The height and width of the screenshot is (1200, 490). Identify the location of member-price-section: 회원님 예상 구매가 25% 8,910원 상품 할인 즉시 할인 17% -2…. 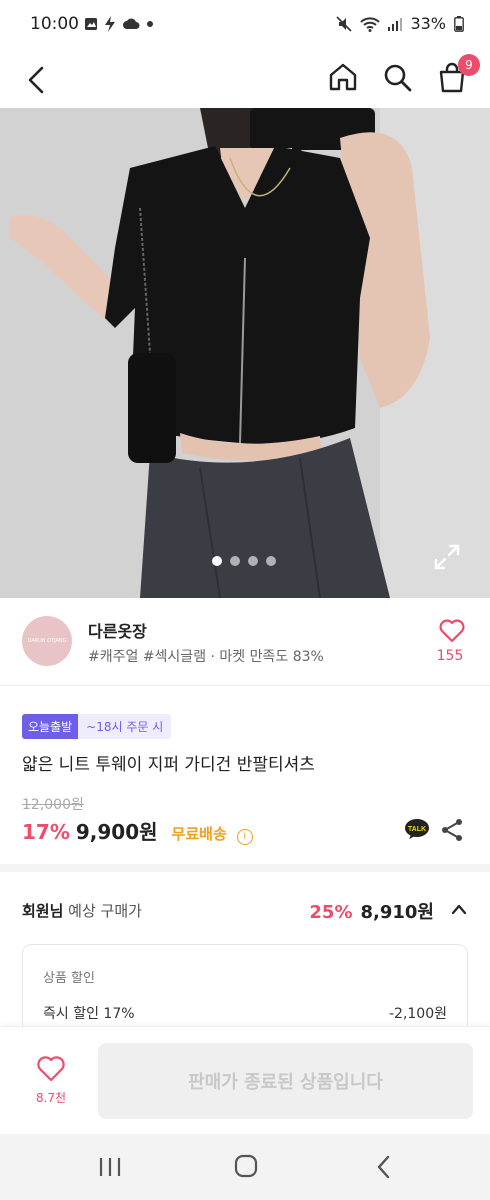
(245, 958).